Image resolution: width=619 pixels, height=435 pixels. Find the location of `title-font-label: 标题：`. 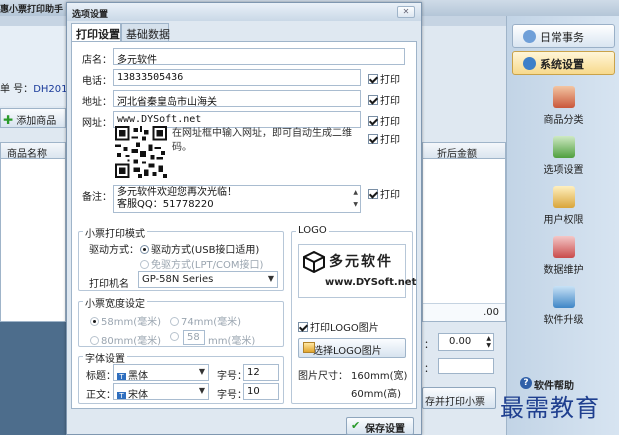

title-font-label: 标题： is located at coordinates (101, 376).